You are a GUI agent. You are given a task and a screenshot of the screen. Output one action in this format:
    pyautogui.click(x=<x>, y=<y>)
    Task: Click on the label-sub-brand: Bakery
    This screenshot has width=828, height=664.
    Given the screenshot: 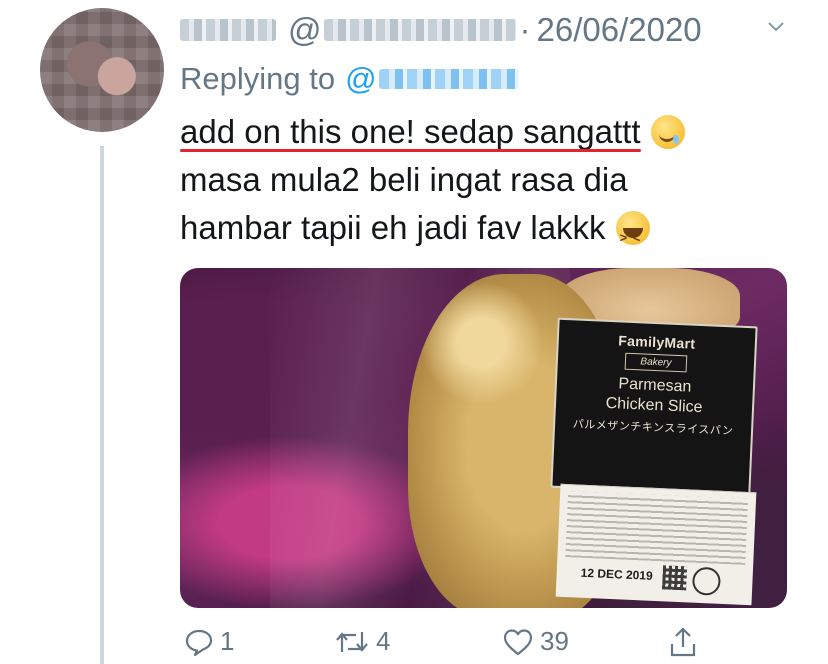 What is the action you would take?
    pyautogui.click(x=656, y=362)
    